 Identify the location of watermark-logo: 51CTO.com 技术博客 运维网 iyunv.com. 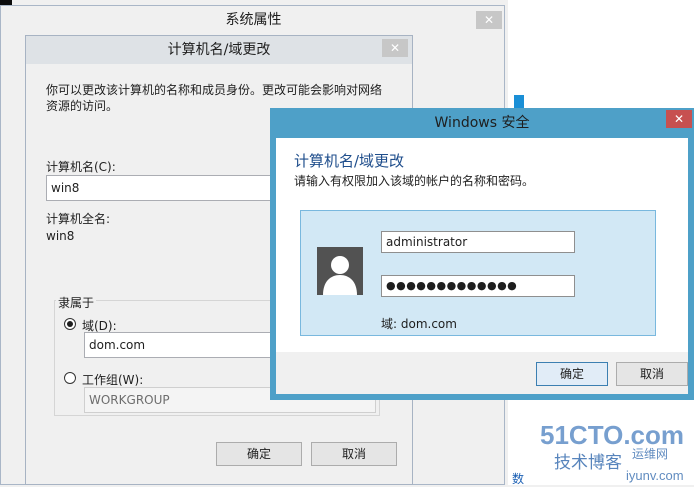
(612, 451).